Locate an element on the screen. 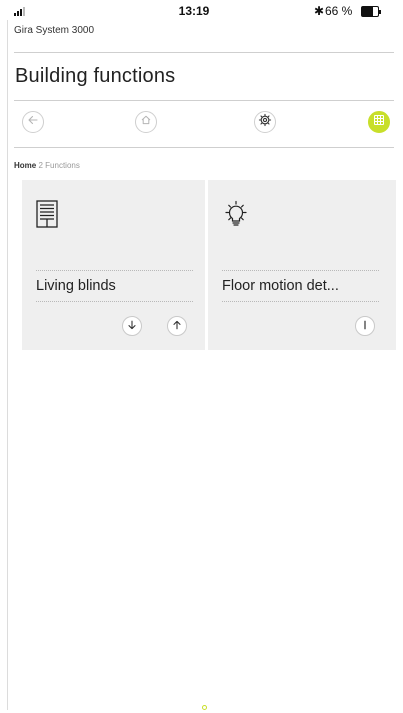 This screenshot has width=403, height=713. grid-icon is located at coordinates (379, 122).